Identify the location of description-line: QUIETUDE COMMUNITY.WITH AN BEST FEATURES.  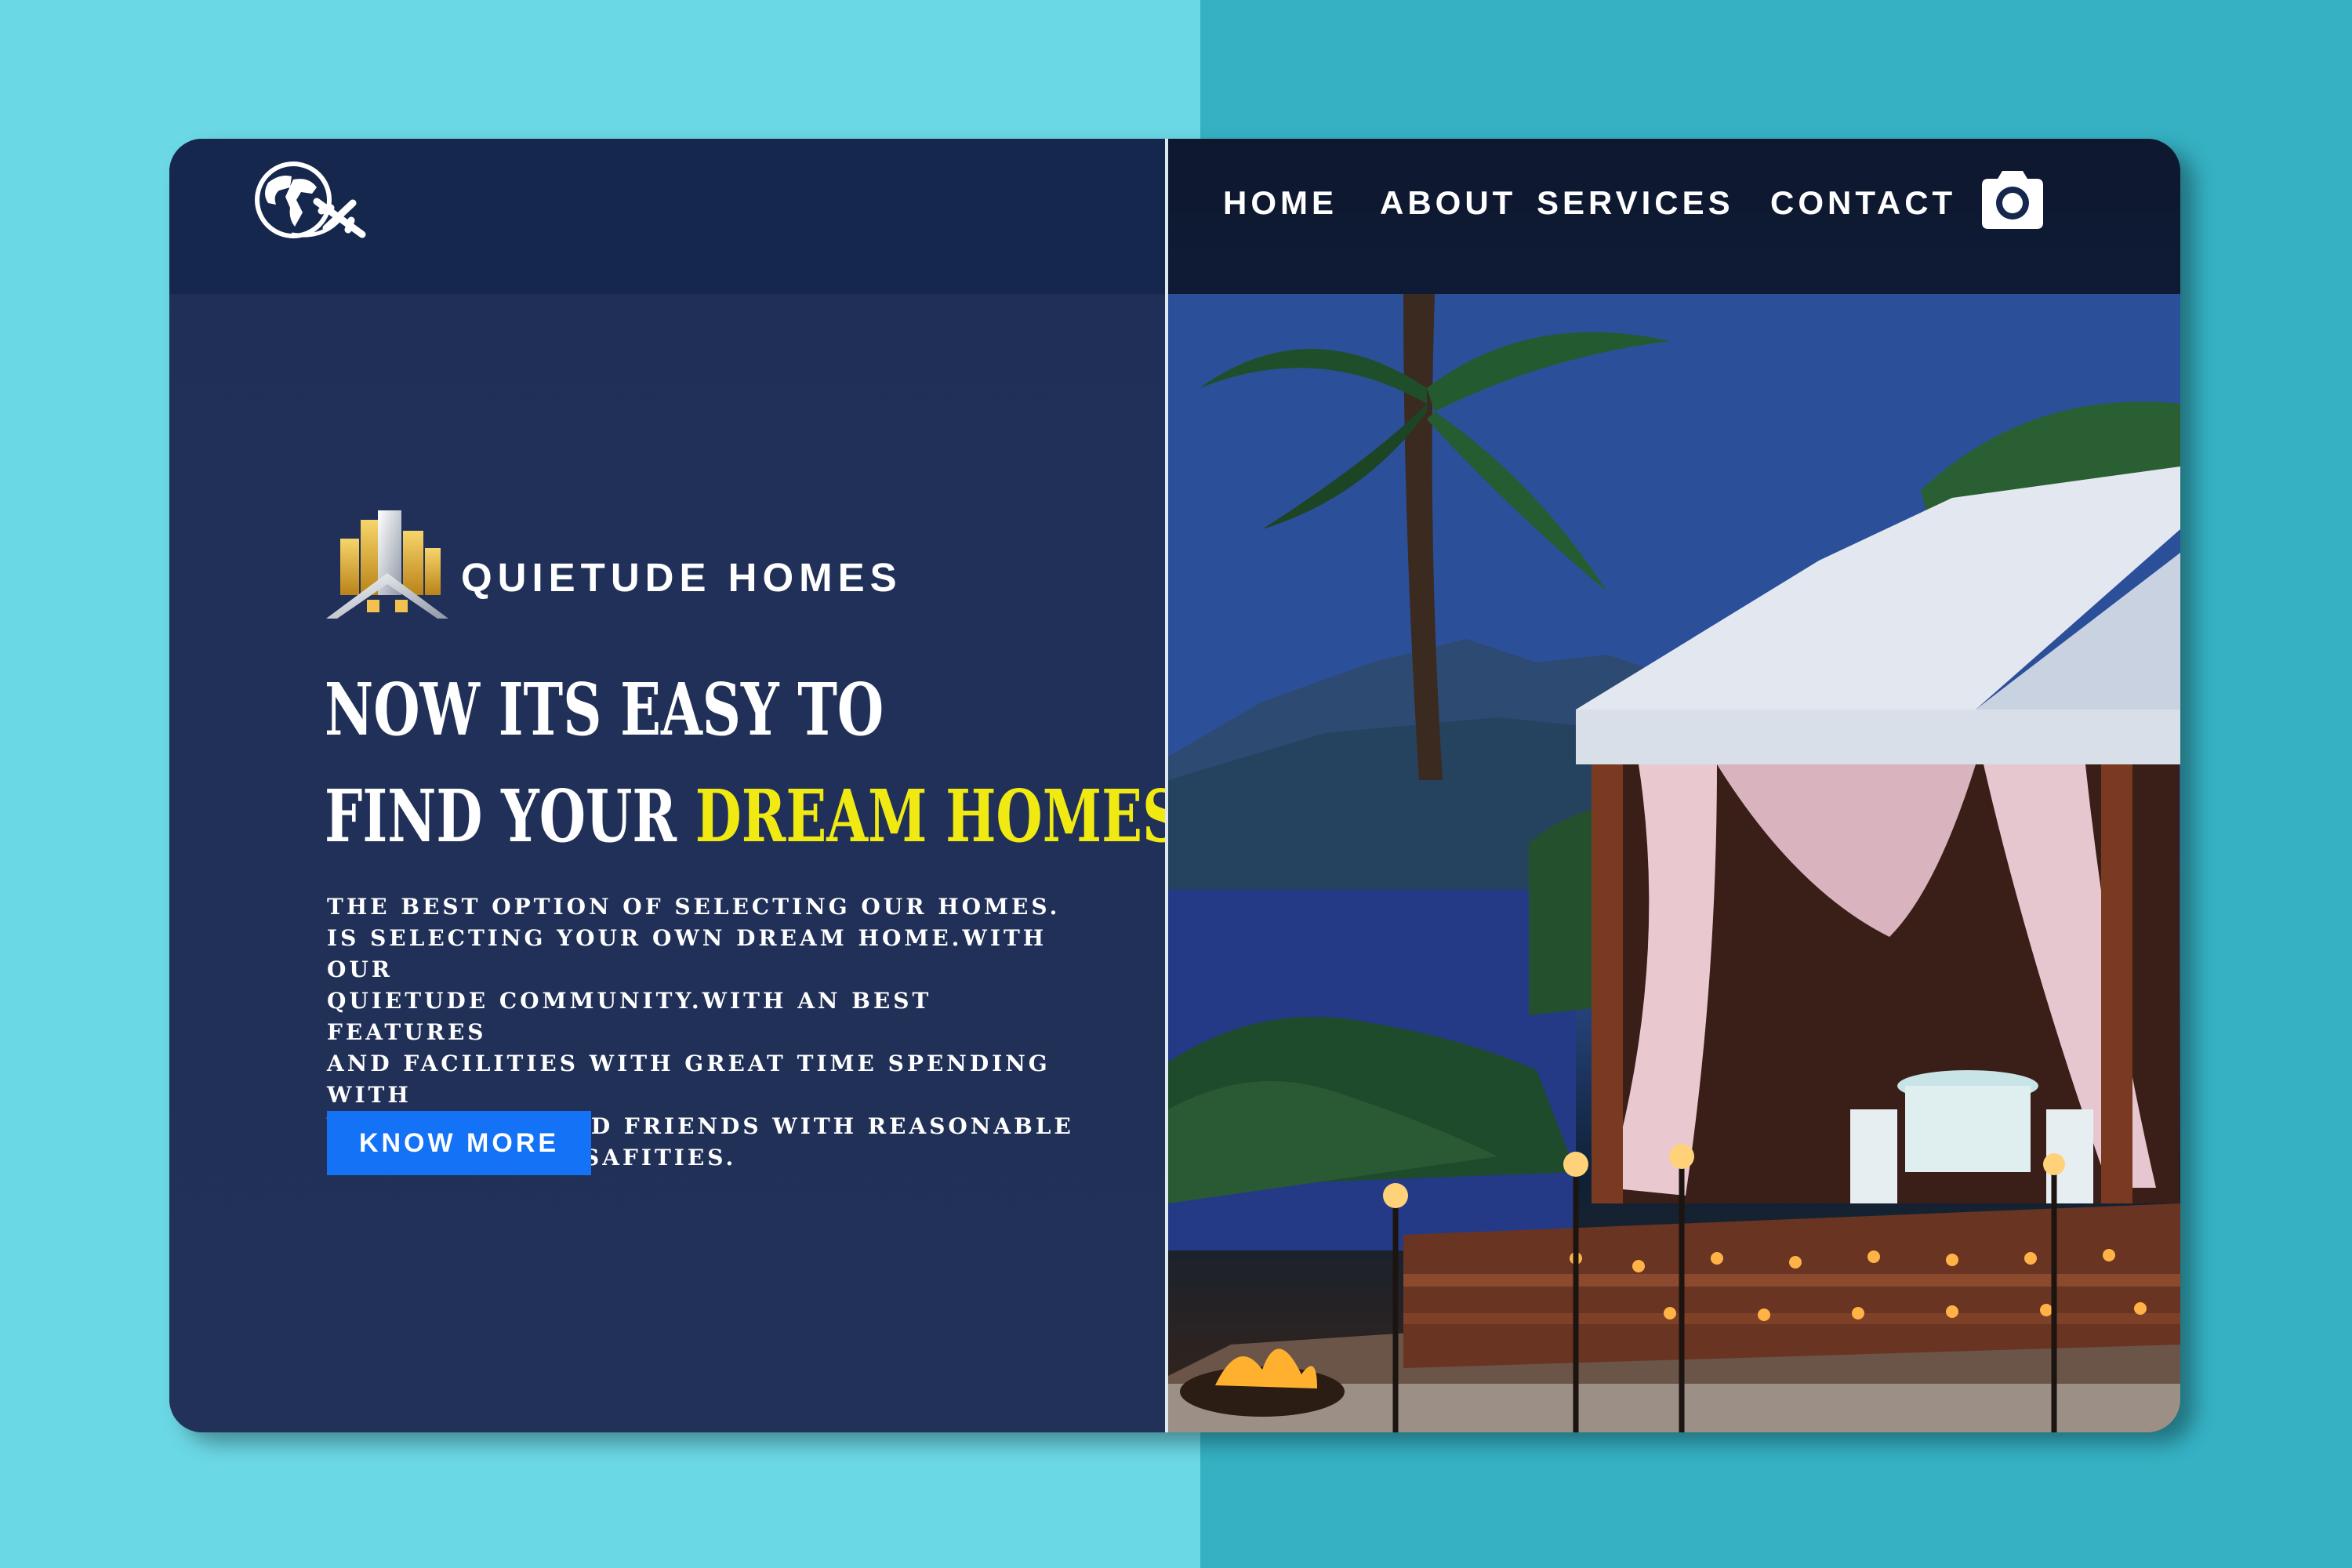
(629, 1016).